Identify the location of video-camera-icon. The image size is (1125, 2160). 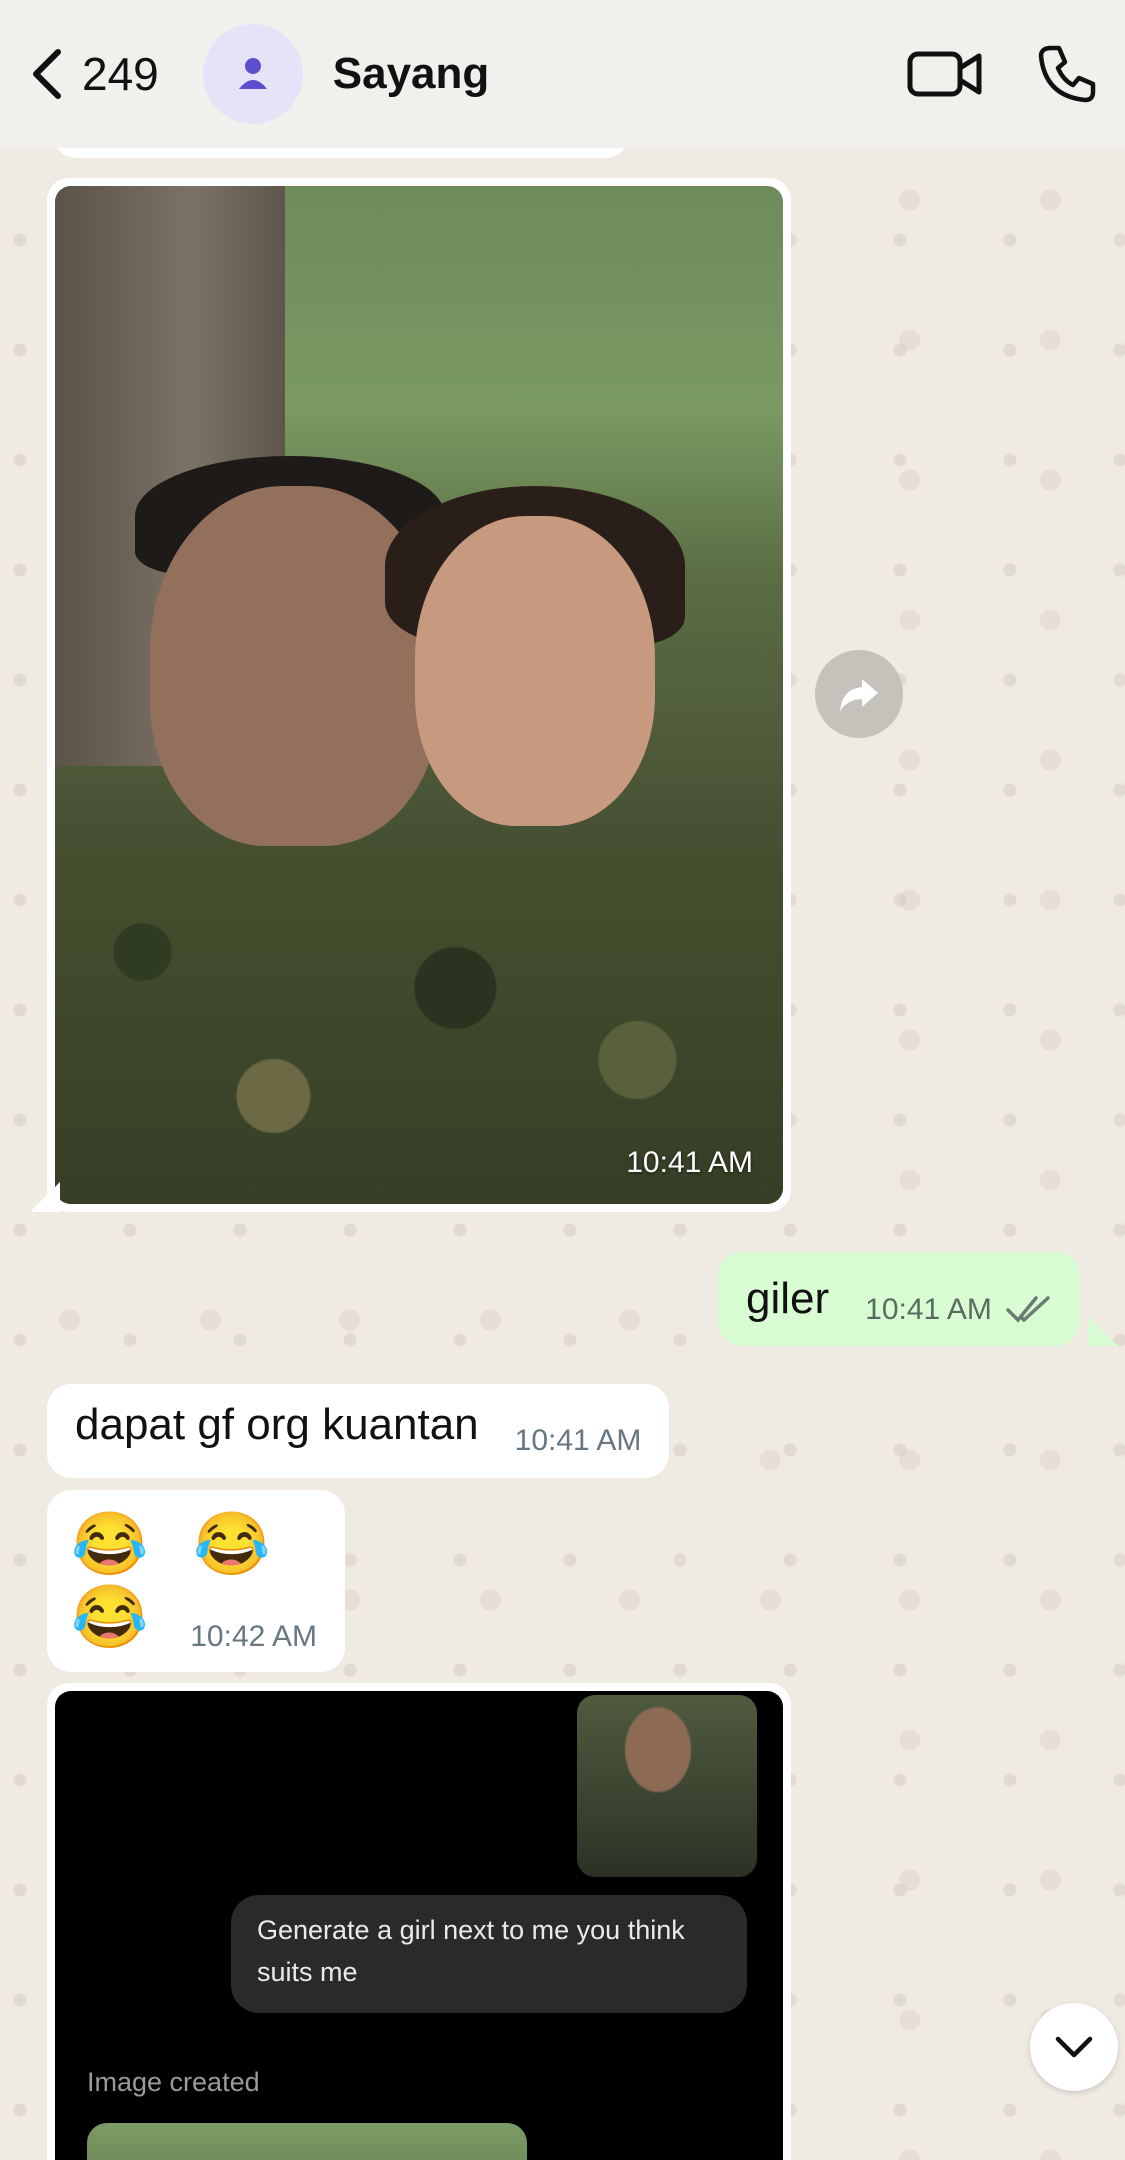
(945, 74).